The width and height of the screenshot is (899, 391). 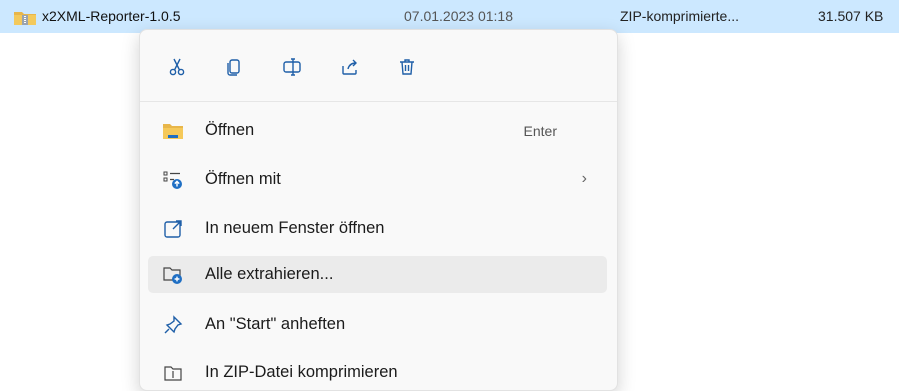 I want to click on cut-icon, so click(x=177, y=67).